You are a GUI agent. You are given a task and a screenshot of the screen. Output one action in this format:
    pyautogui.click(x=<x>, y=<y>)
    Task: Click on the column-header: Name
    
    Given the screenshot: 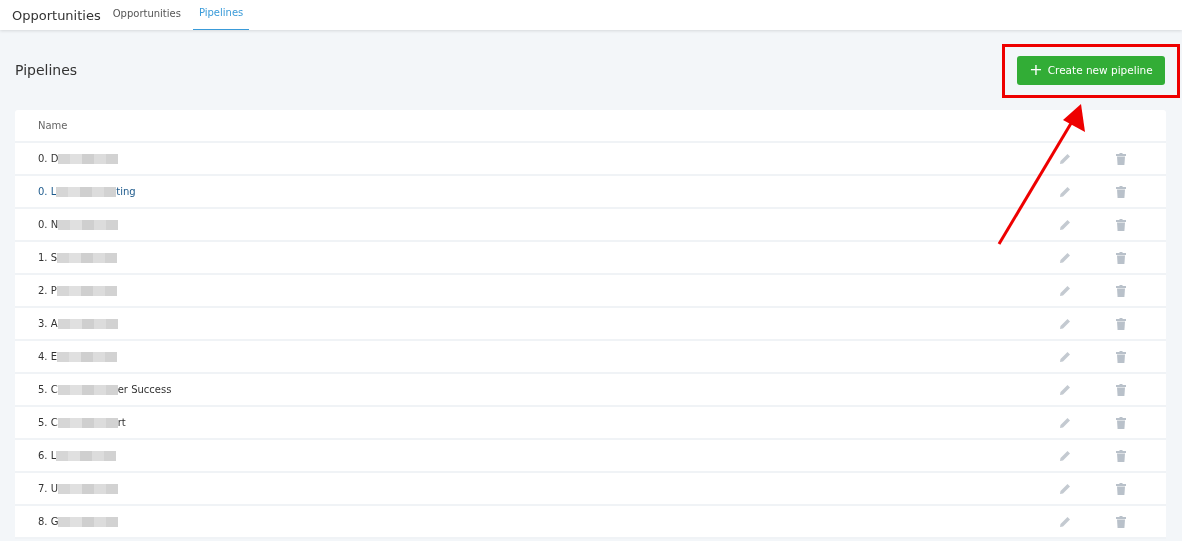 What is the action you would take?
    pyautogui.click(x=53, y=125)
    